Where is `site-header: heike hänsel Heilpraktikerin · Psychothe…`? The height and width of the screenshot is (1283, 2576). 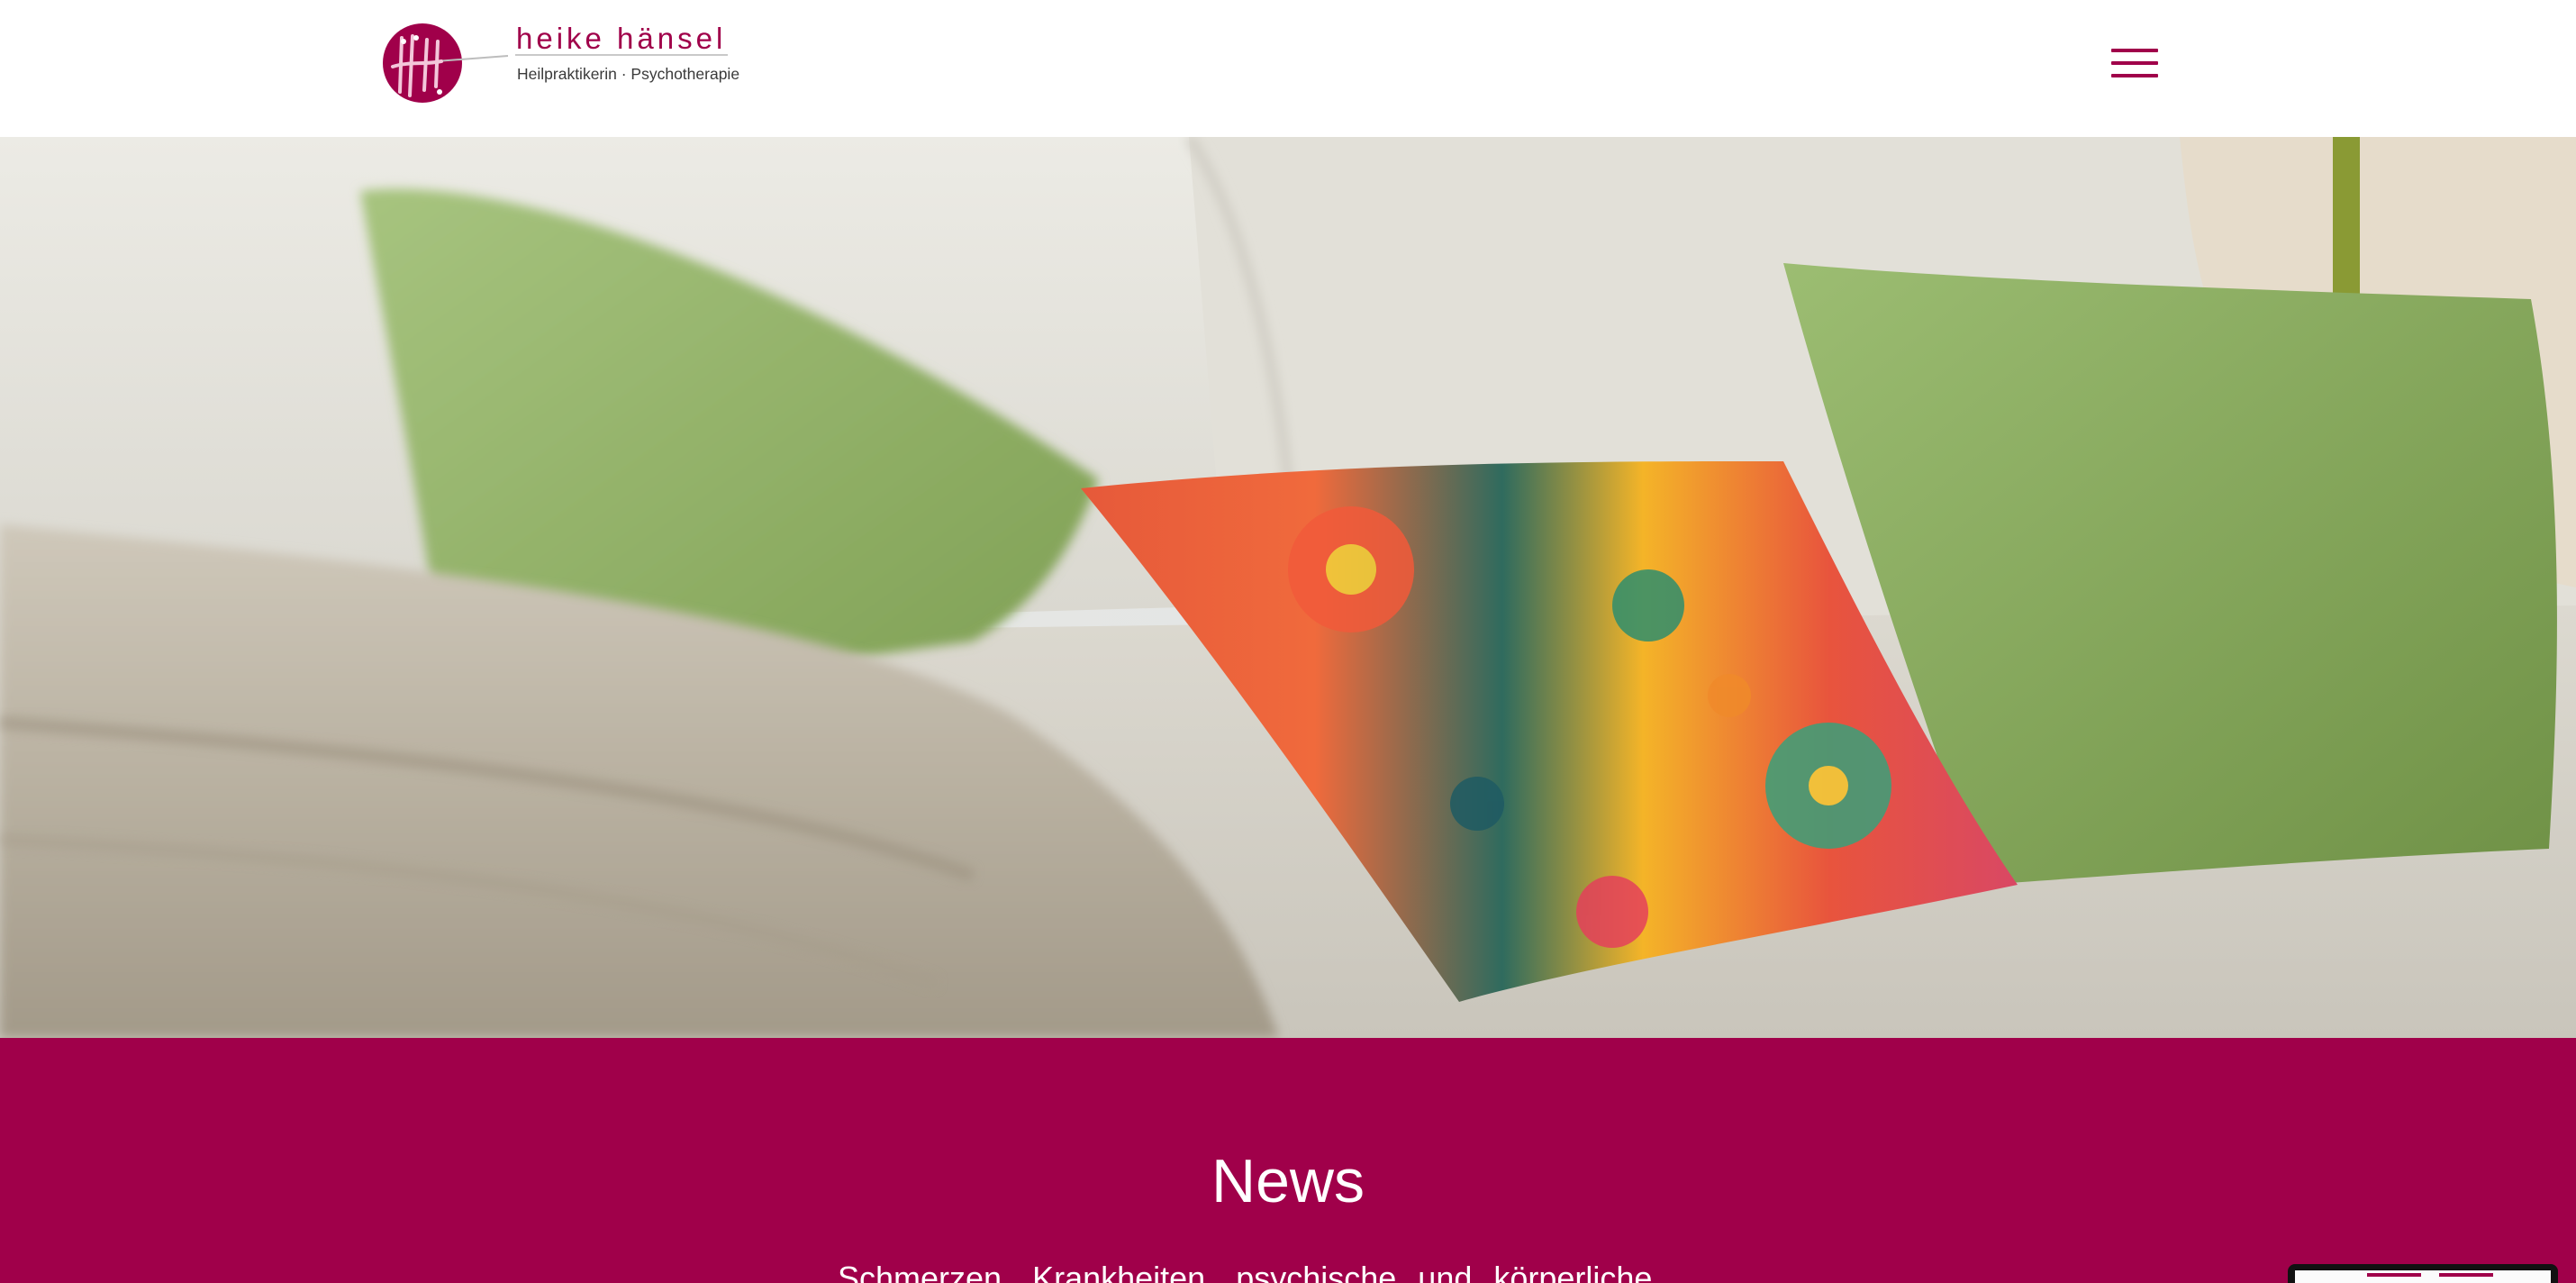 site-header: heike hänsel Heilpraktikerin · Psychothe… is located at coordinates (1288, 68).